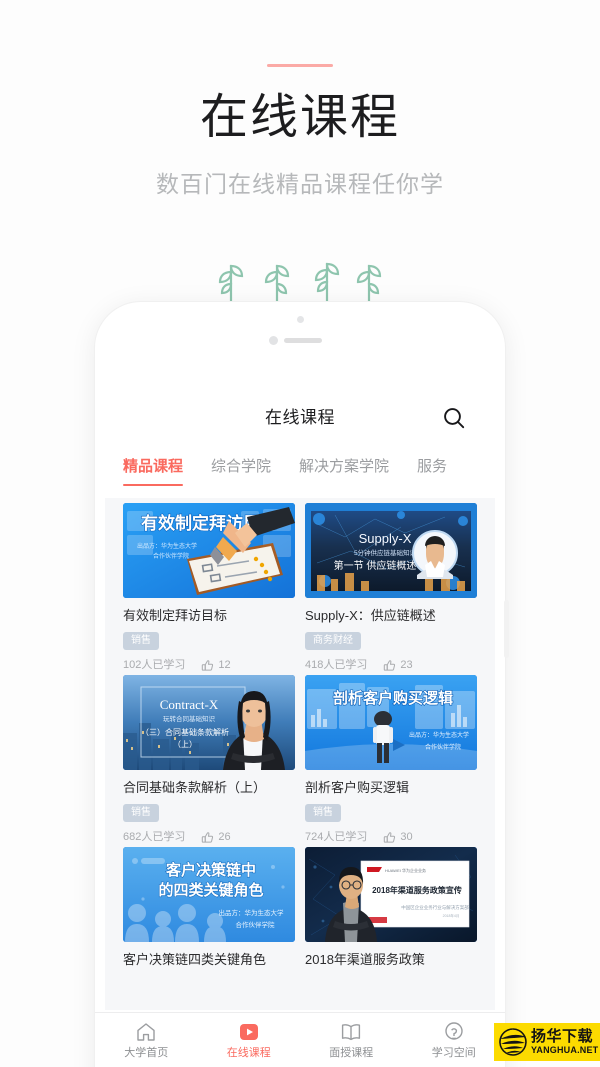 The width and height of the screenshot is (600, 1067). I want to click on thumbnail-illustration-clipboard: 有效制定拜访目标 出品方：华为生态大学 合作伙伴学院, so click(209, 550).